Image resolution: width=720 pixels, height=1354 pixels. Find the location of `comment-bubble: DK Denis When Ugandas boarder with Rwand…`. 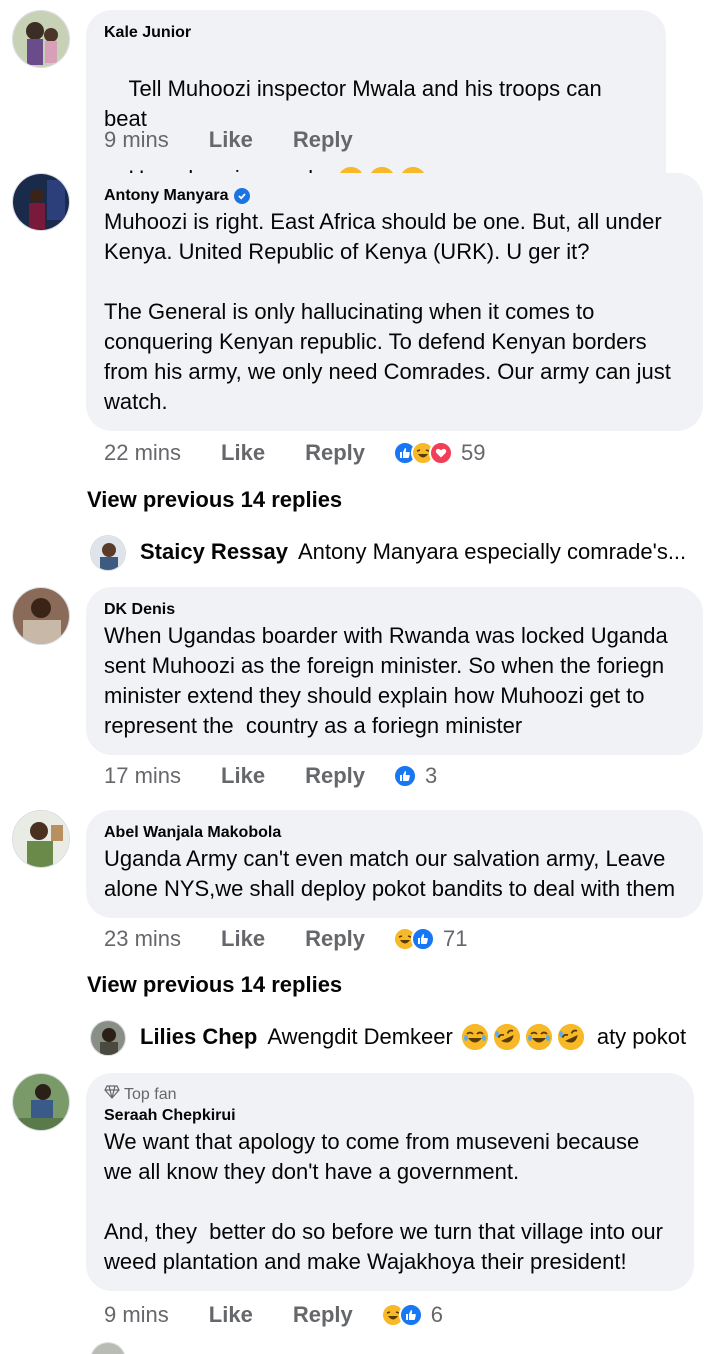

comment-bubble: DK Denis When Ugandas boarder with Rwand… is located at coordinates (394, 671).